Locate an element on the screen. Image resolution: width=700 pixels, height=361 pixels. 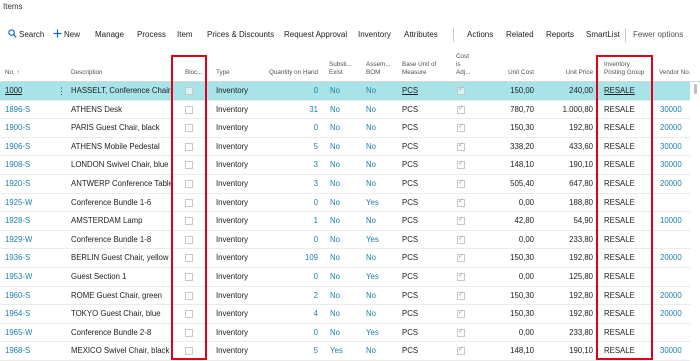
item-no-cell: 1936-S is located at coordinates (17, 258).